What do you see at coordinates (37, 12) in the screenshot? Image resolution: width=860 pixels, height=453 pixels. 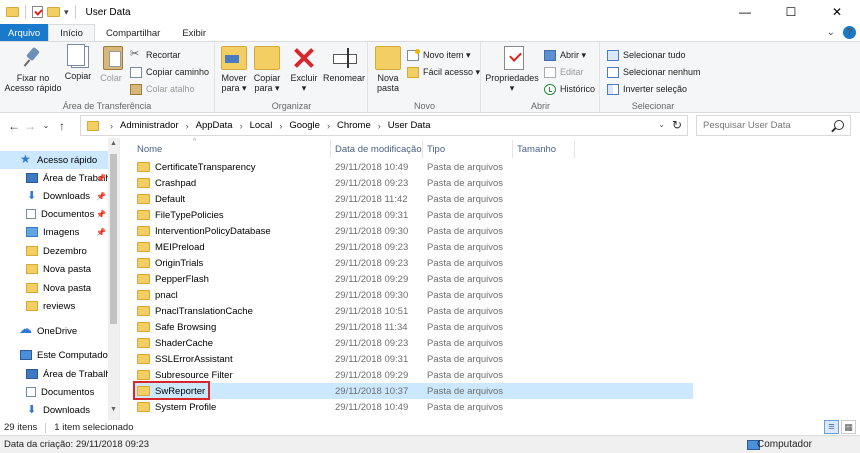 I see `properties-quick-icon` at bounding box center [37, 12].